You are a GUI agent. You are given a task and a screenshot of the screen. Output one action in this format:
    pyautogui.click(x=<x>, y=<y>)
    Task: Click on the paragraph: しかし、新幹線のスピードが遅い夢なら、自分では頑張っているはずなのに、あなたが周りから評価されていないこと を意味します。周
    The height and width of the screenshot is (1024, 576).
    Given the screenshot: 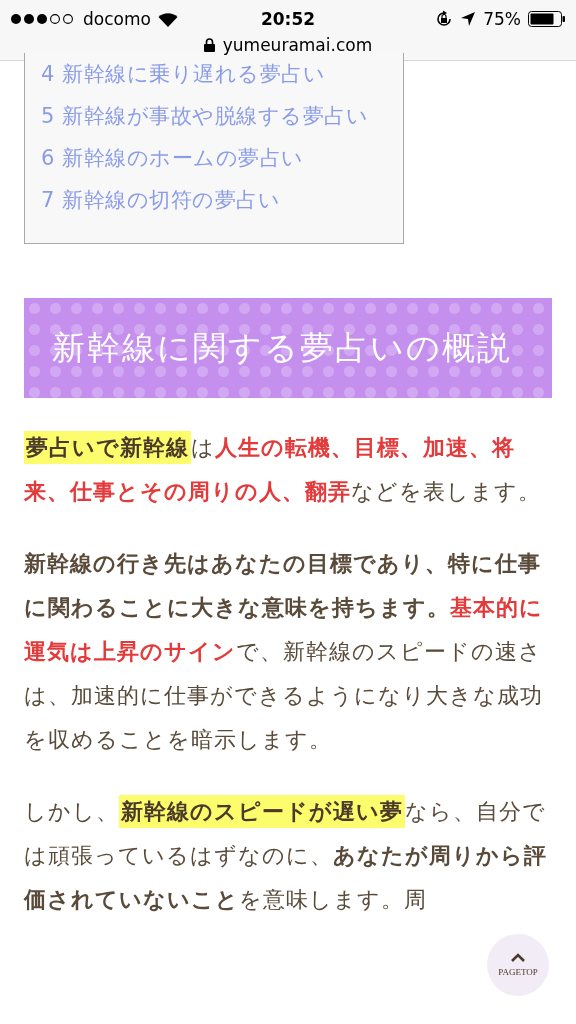 What is the action you would take?
    pyautogui.click(x=288, y=856)
    